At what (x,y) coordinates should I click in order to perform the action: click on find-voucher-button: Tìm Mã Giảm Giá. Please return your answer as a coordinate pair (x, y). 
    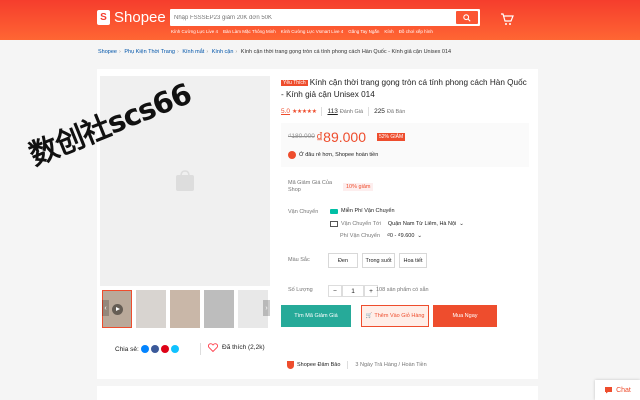
    Looking at the image, I should click on (316, 316).